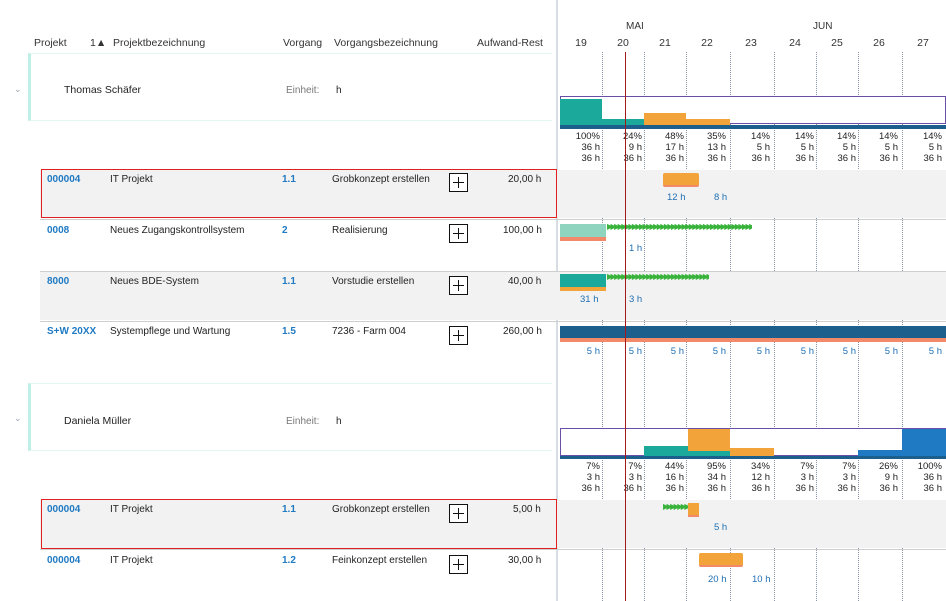 This screenshot has height=601, width=946. Describe the element at coordinates (98, 421) in the screenshot. I see `person-name: Daniela Müller` at that location.